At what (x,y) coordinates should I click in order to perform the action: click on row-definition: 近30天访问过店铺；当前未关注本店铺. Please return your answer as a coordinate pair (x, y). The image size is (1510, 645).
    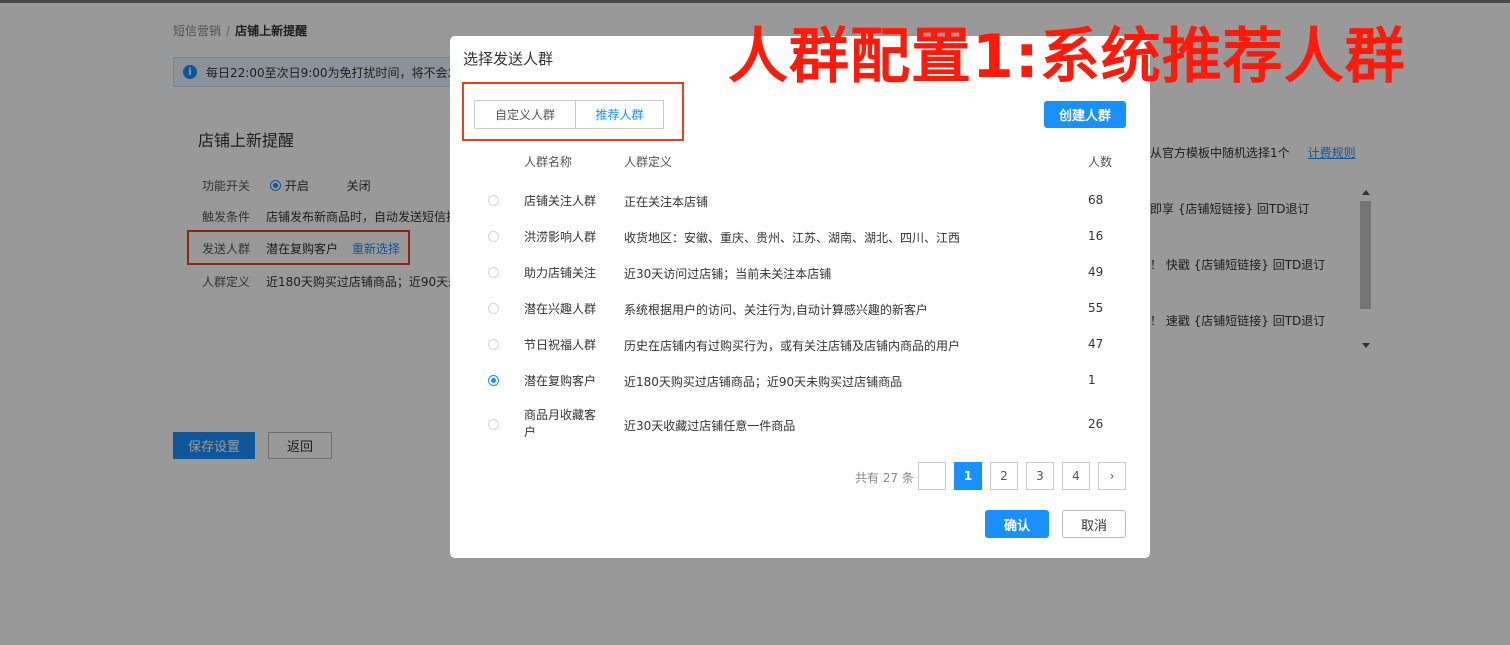
    Looking at the image, I should click on (728, 274).